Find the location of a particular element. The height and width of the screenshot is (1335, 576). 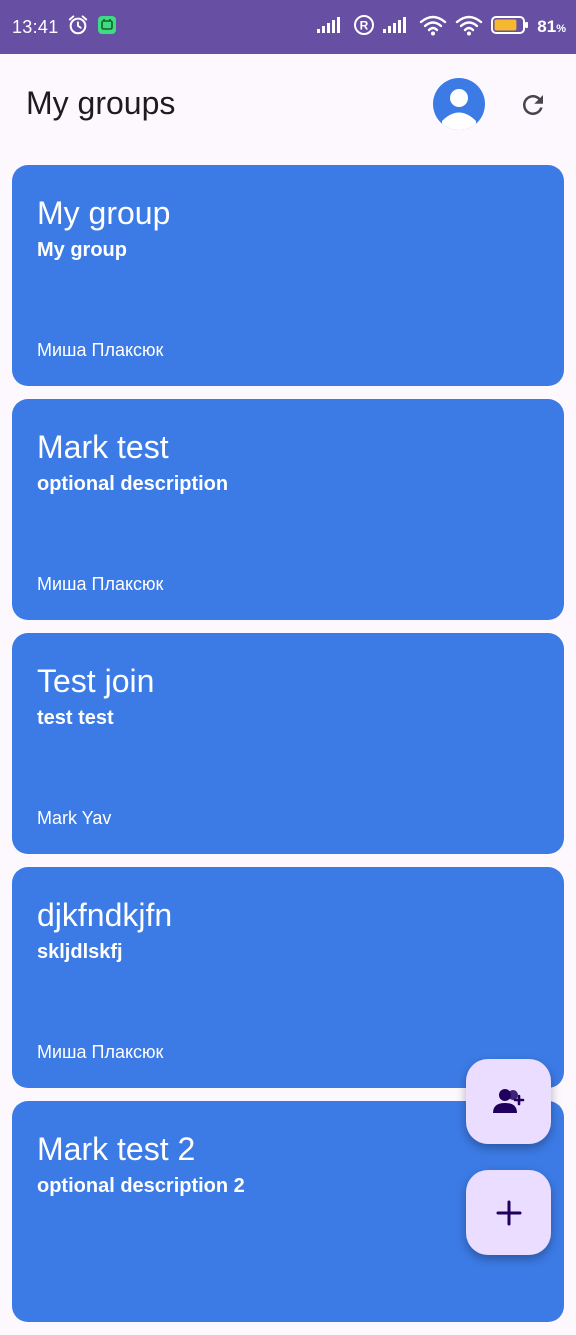

battery-percent: 81% is located at coordinates (551, 27).